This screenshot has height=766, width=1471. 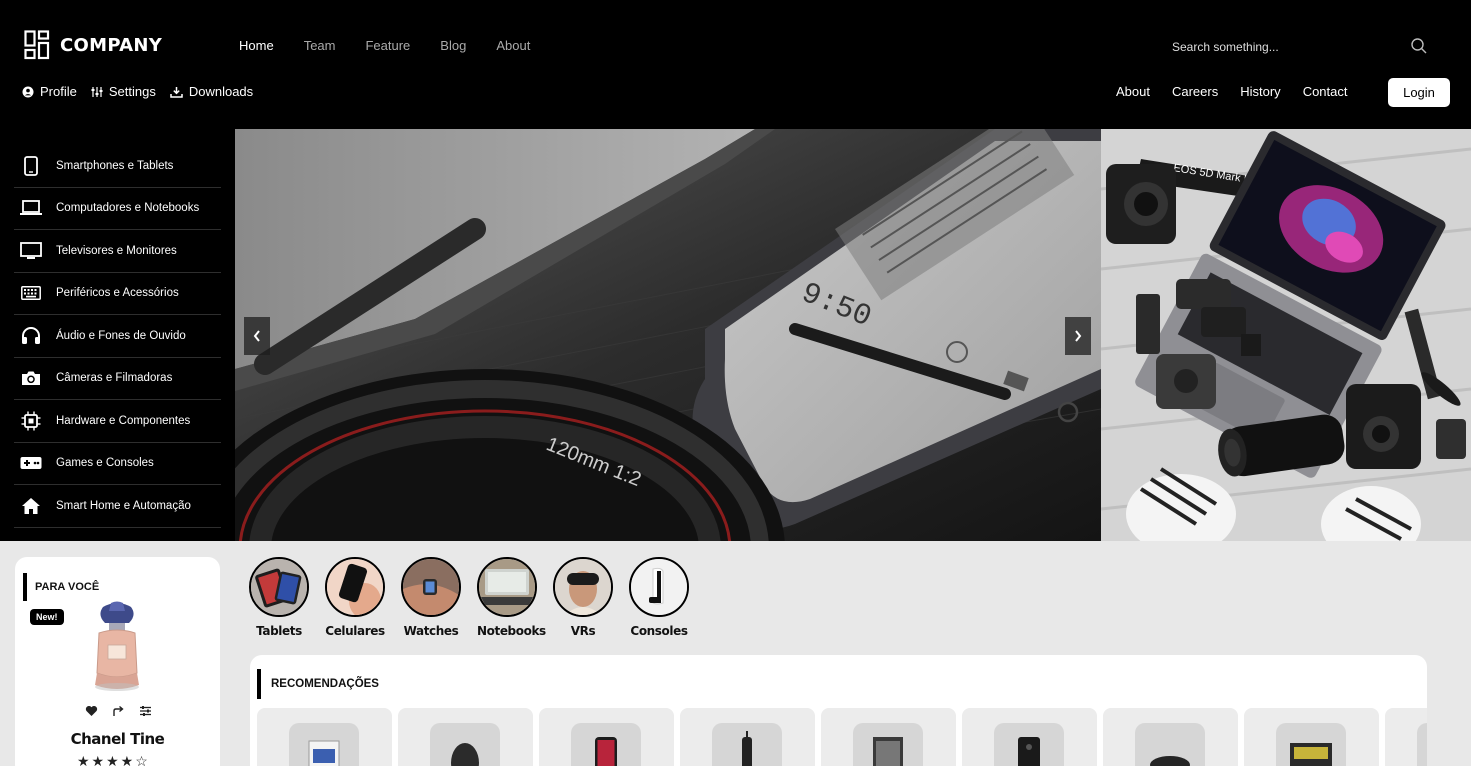 What do you see at coordinates (320, 45) in the screenshot?
I see `nav-team: Team` at bounding box center [320, 45].